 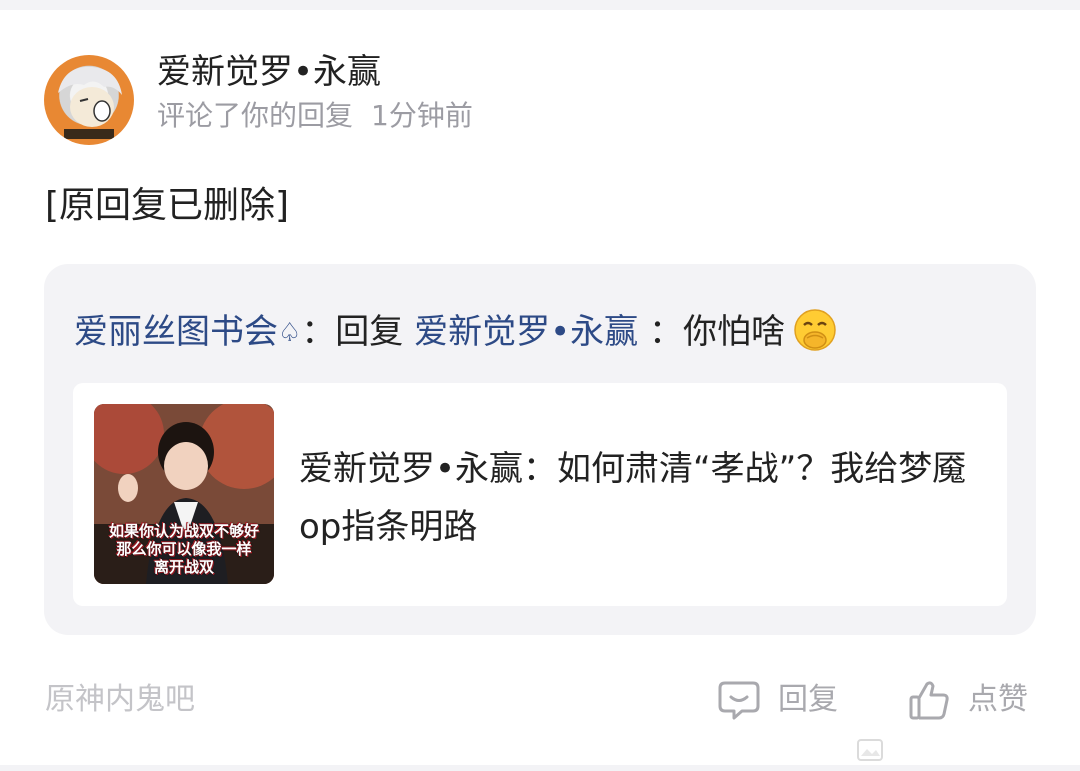 I want to click on action-text: 评论了你的回复, so click(x=255, y=115).